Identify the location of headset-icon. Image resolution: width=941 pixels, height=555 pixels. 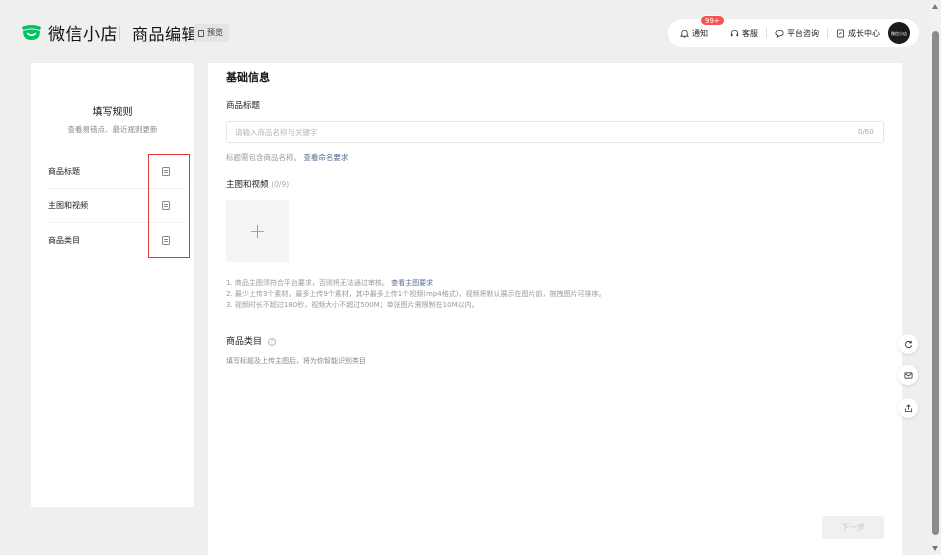
(734, 32).